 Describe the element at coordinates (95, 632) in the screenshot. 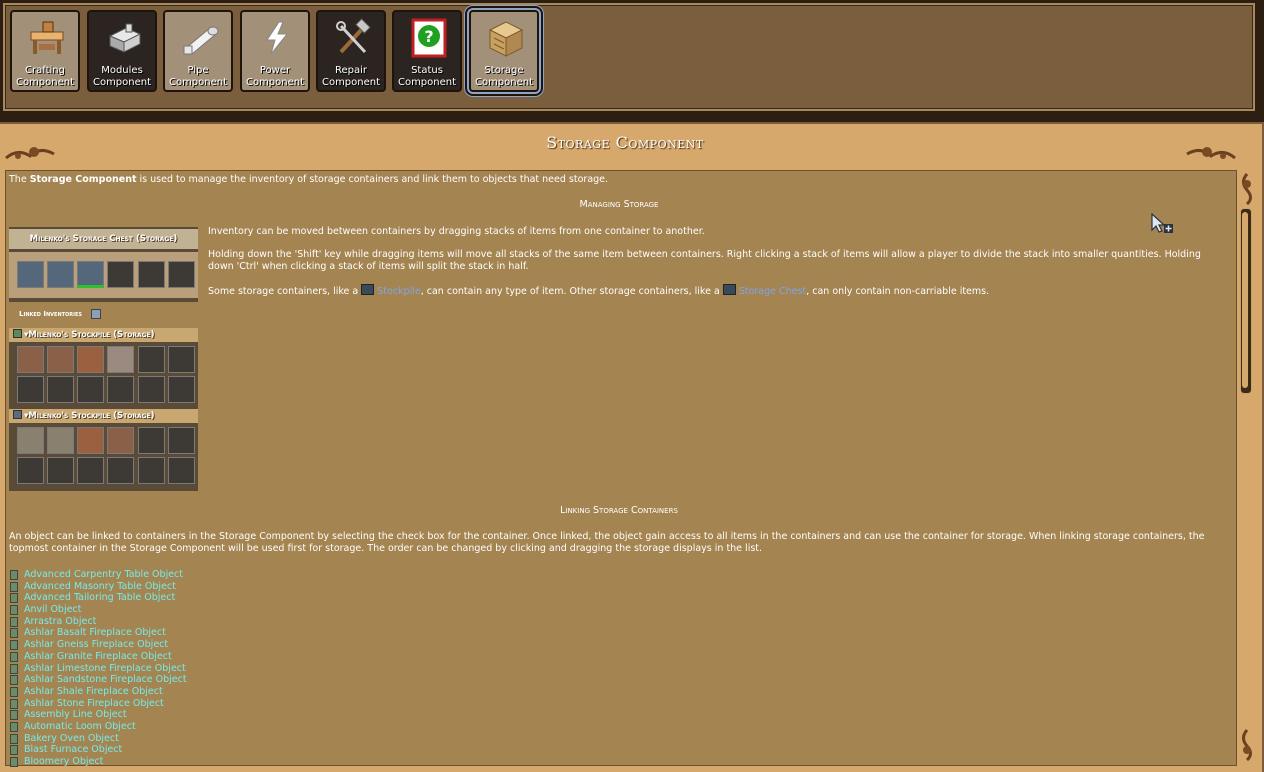

I see `object-link: Ashlar Basalt Fireplace Object` at that location.